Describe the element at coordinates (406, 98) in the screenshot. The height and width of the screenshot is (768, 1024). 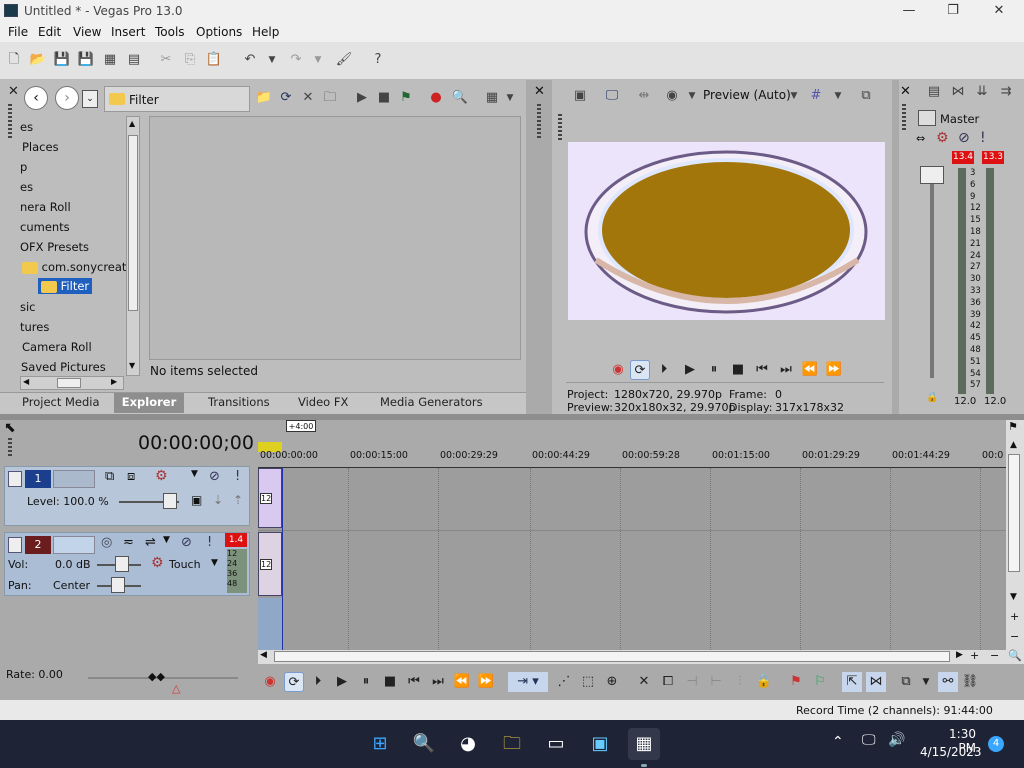
I see `auto-preview-icon: ⚑` at that location.